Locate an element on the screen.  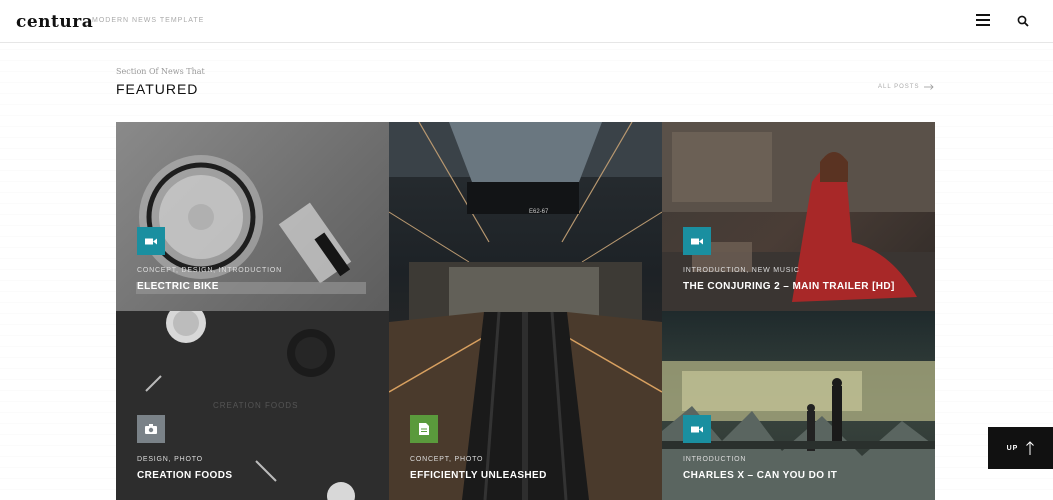
section-subtitle: Section Of News That is located at coordinates (160, 71).